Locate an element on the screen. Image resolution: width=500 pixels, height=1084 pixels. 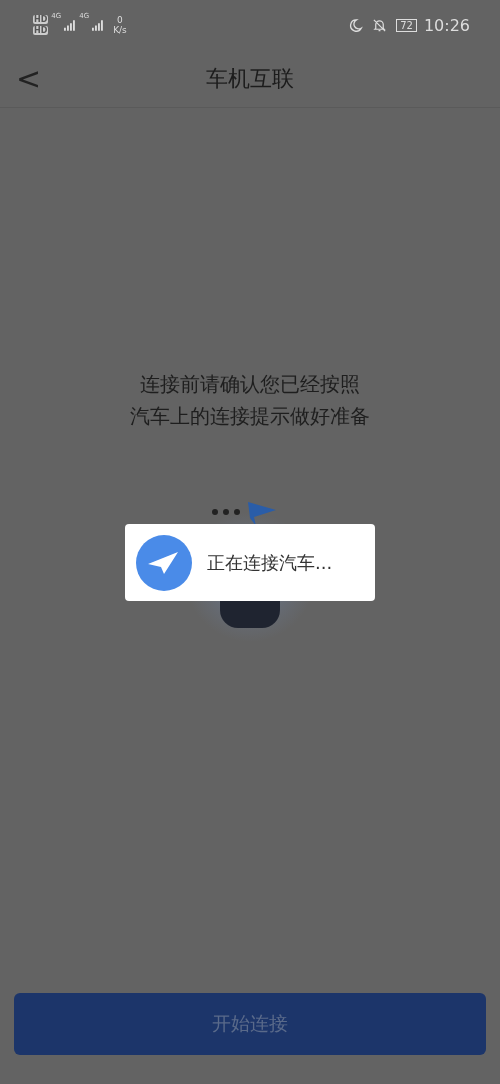
speed-unit: K/s is located at coordinates (120, 30).